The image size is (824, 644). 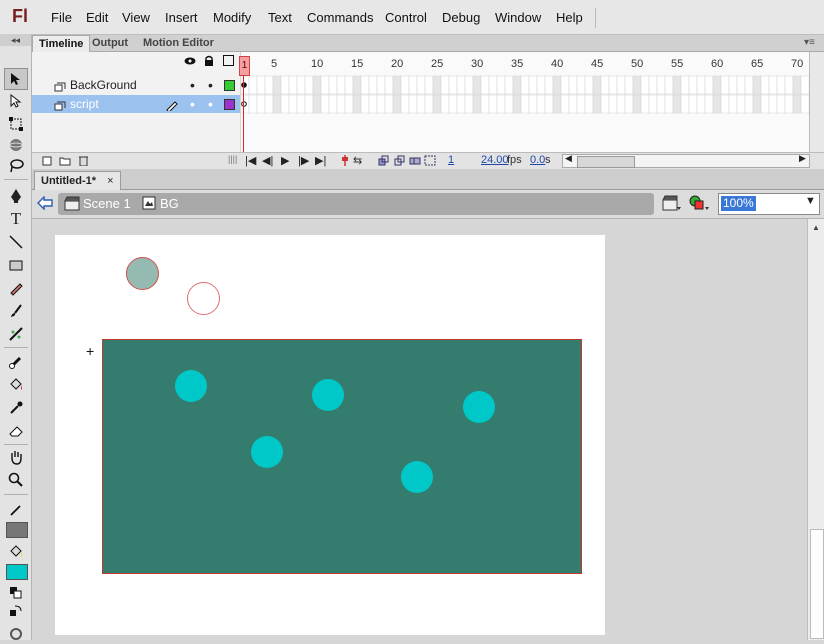 I want to click on stroke-color-swatch, so click(x=17, y=530).